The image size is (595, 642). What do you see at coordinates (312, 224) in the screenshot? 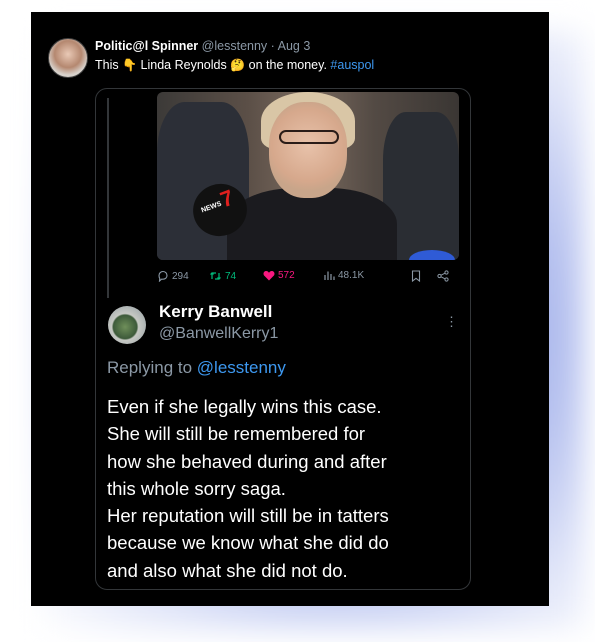
I see `photo-woman-body` at bounding box center [312, 224].